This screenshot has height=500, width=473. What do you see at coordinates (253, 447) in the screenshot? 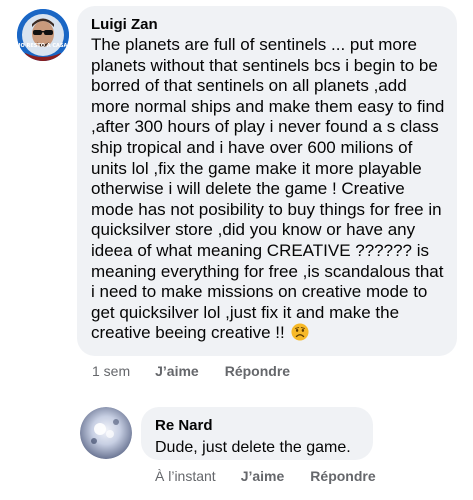
I see `comment-text: Dude, just delete the game.` at bounding box center [253, 447].